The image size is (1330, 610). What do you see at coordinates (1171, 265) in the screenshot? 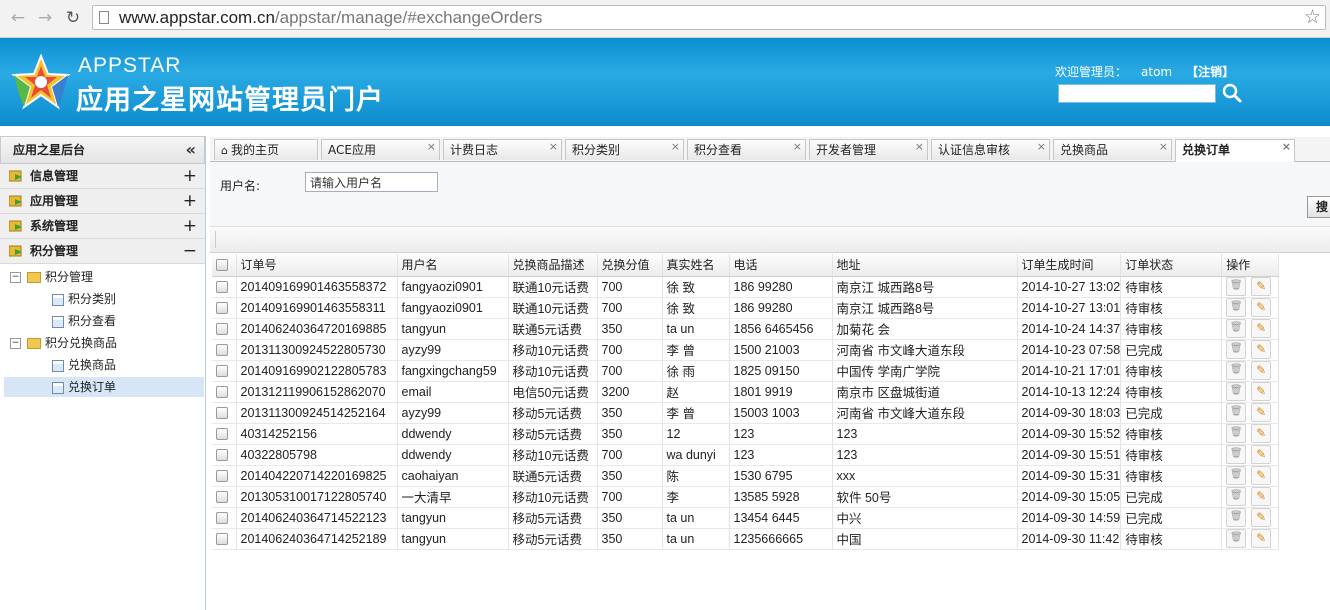
I see `column-header: 订单状态` at bounding box center [1171, 265].